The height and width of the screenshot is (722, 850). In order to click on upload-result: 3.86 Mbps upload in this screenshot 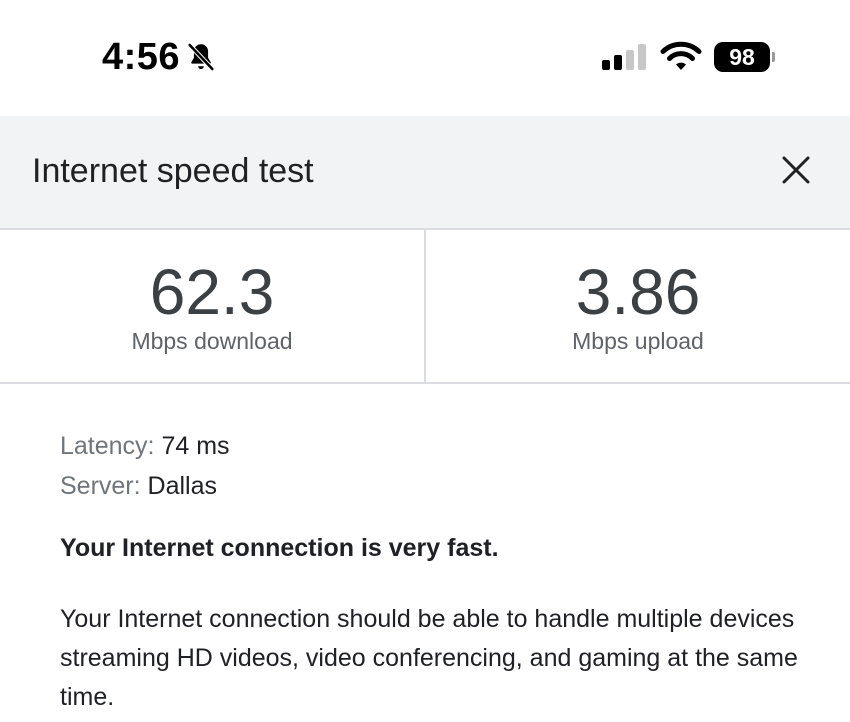, I will do `click(638, 306)`.